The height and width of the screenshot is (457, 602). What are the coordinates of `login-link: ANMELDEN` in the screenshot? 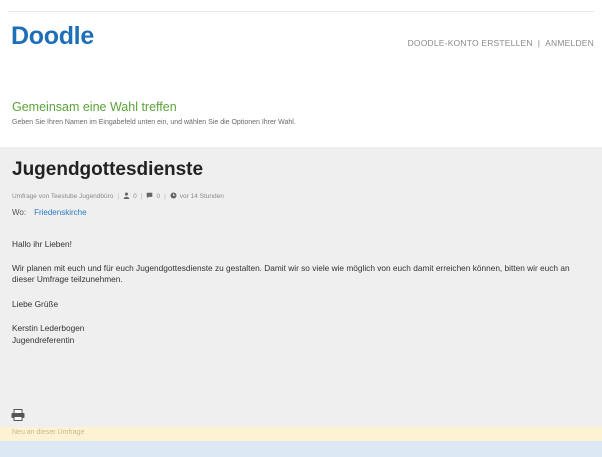 It's located at (569, 43).